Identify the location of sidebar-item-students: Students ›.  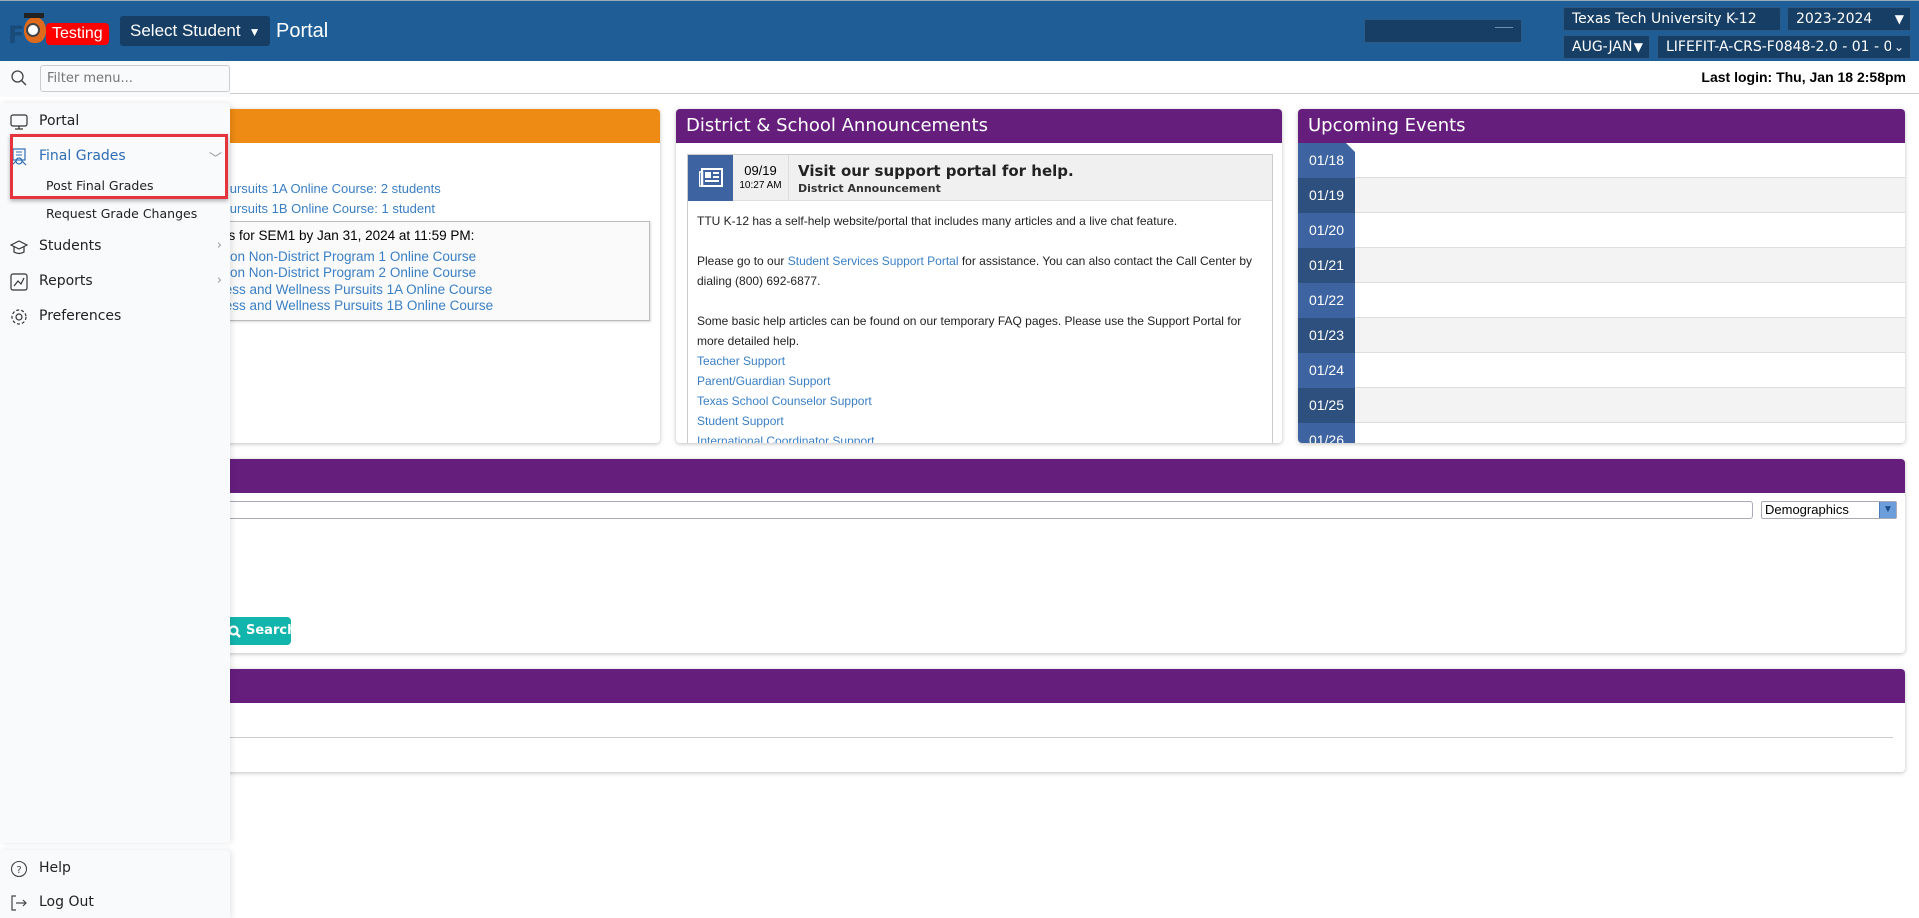
(115, 247).